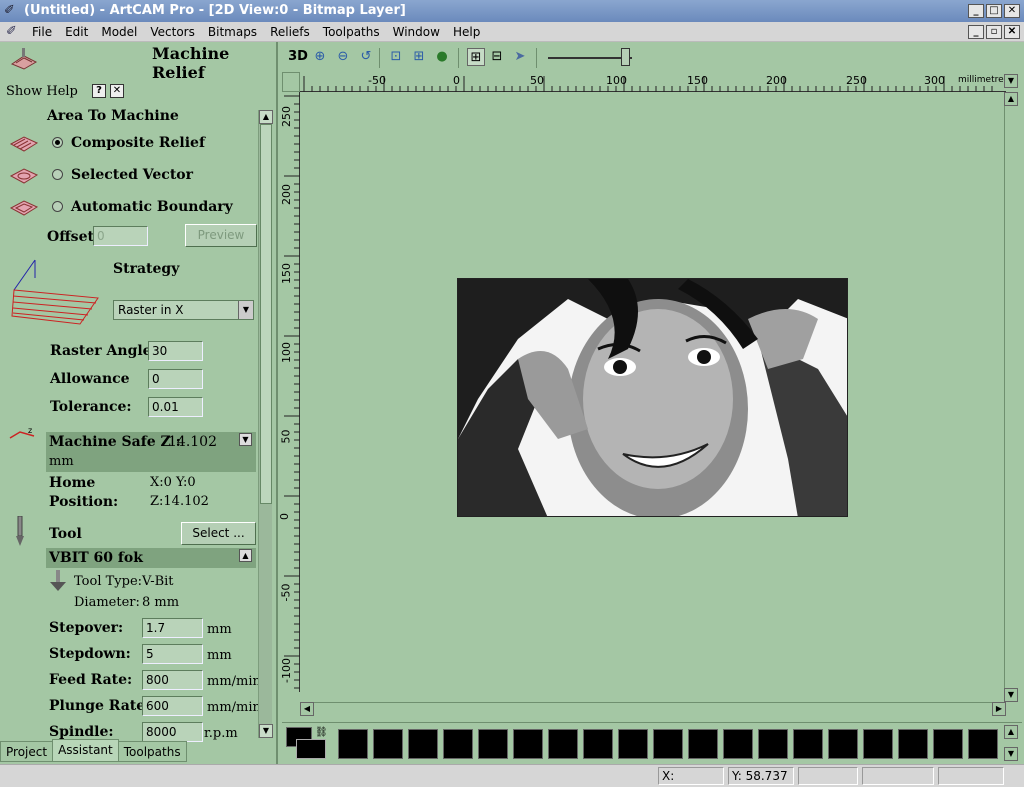 Image resolution: width=1024 pixels, height=787 pixels. Describe the element at coordinates (1012, 32) in the screenshot. I see `doc-close-button: ✕` at that location.